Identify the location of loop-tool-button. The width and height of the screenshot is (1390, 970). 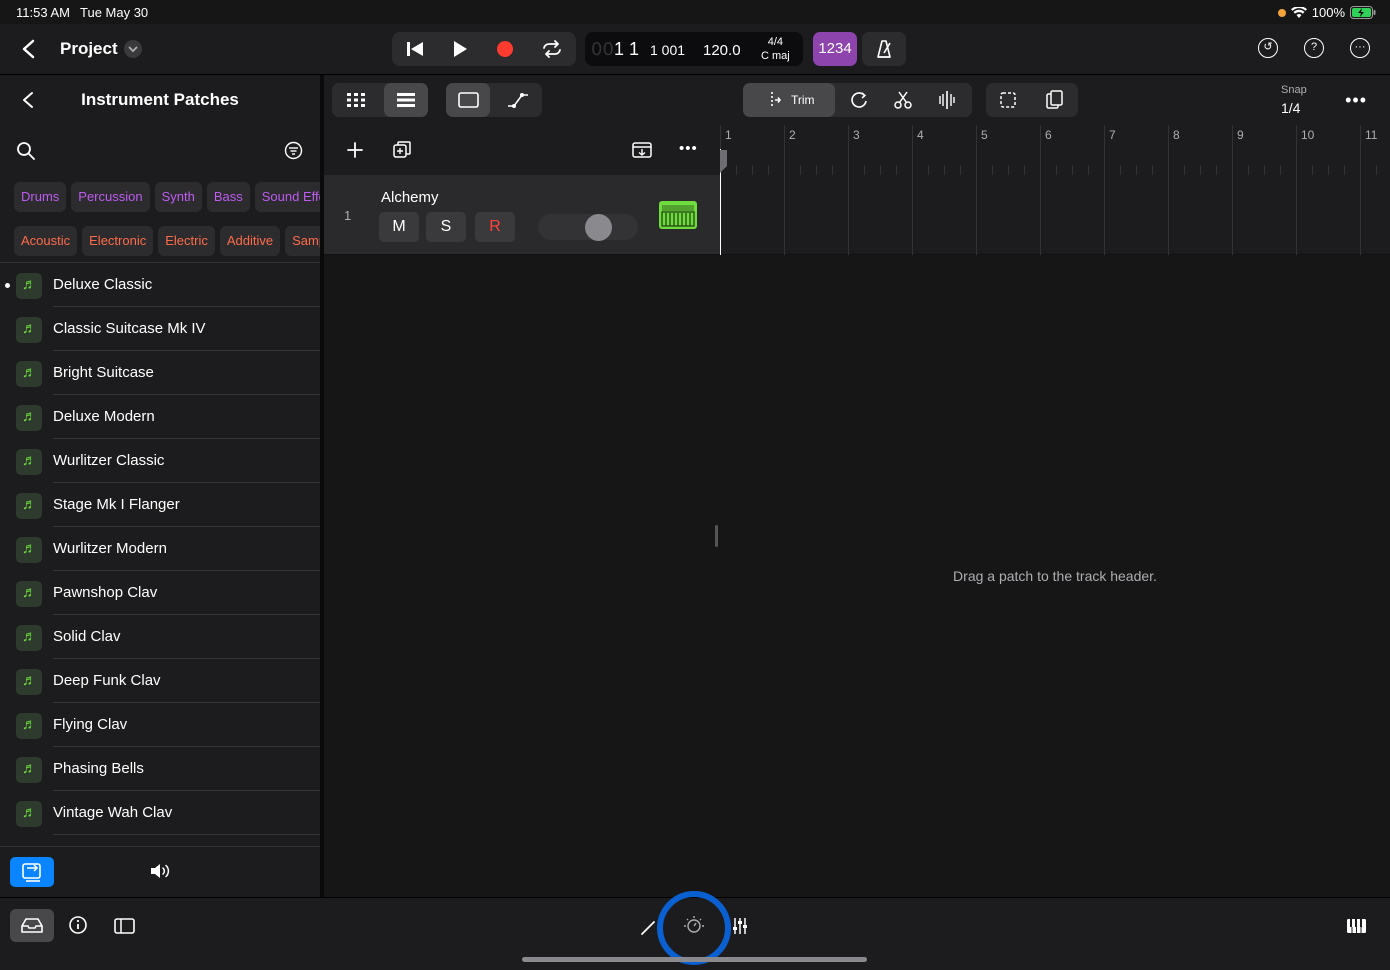
(859, 100).